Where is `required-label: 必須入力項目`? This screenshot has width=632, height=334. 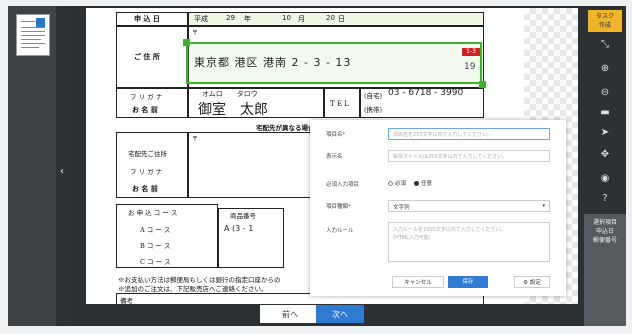
required-label: 必須入力項目 is located at coordinates (343, 185).